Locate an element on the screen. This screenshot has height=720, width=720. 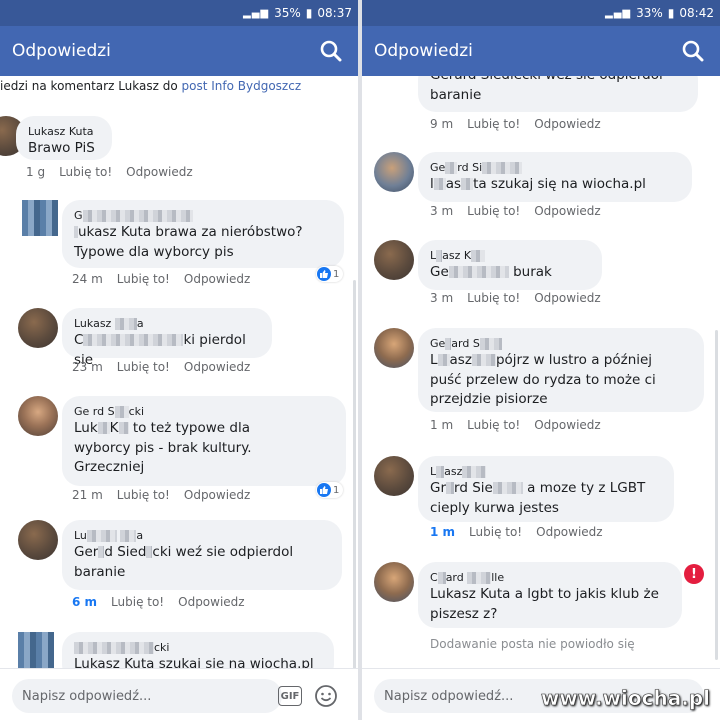
comment-time: 21 m is located at coordinates (87, 495).